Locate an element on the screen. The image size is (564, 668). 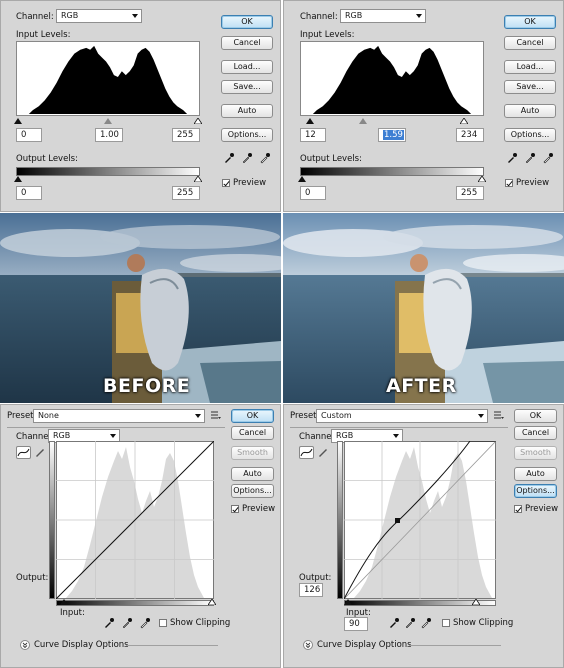
input-levels-histogram is located at coordinates (392, 78).